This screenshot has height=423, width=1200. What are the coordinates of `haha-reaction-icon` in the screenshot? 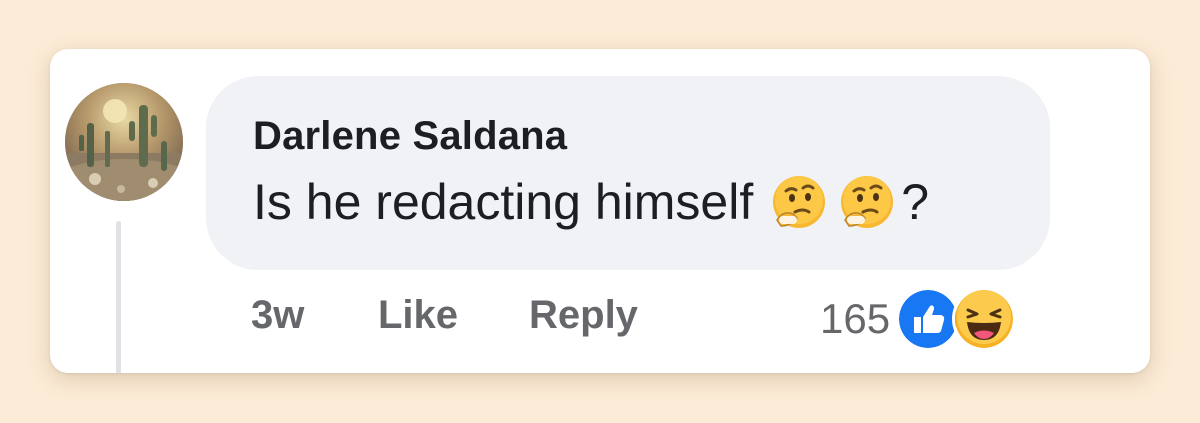 It's located at (984, 319).